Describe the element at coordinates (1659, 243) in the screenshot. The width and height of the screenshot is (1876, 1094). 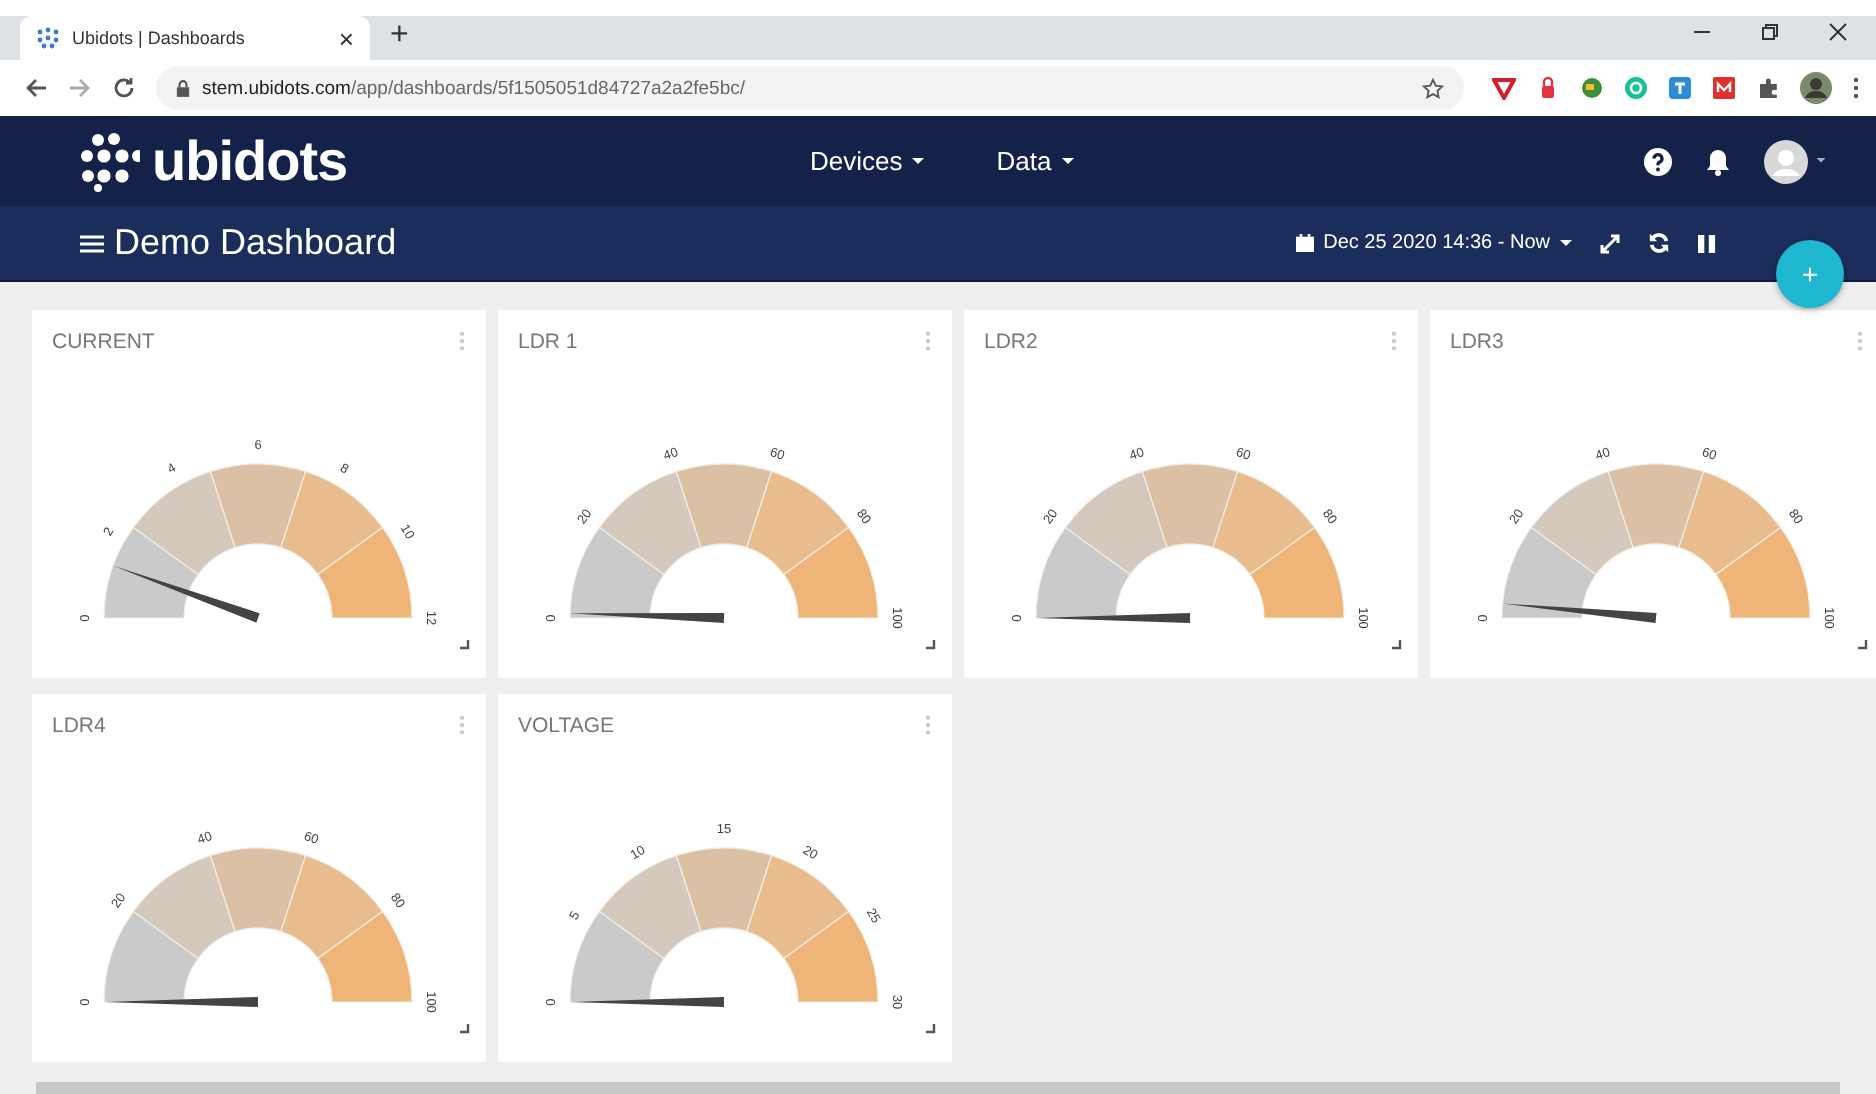
I see `refresh-icon` at that location.